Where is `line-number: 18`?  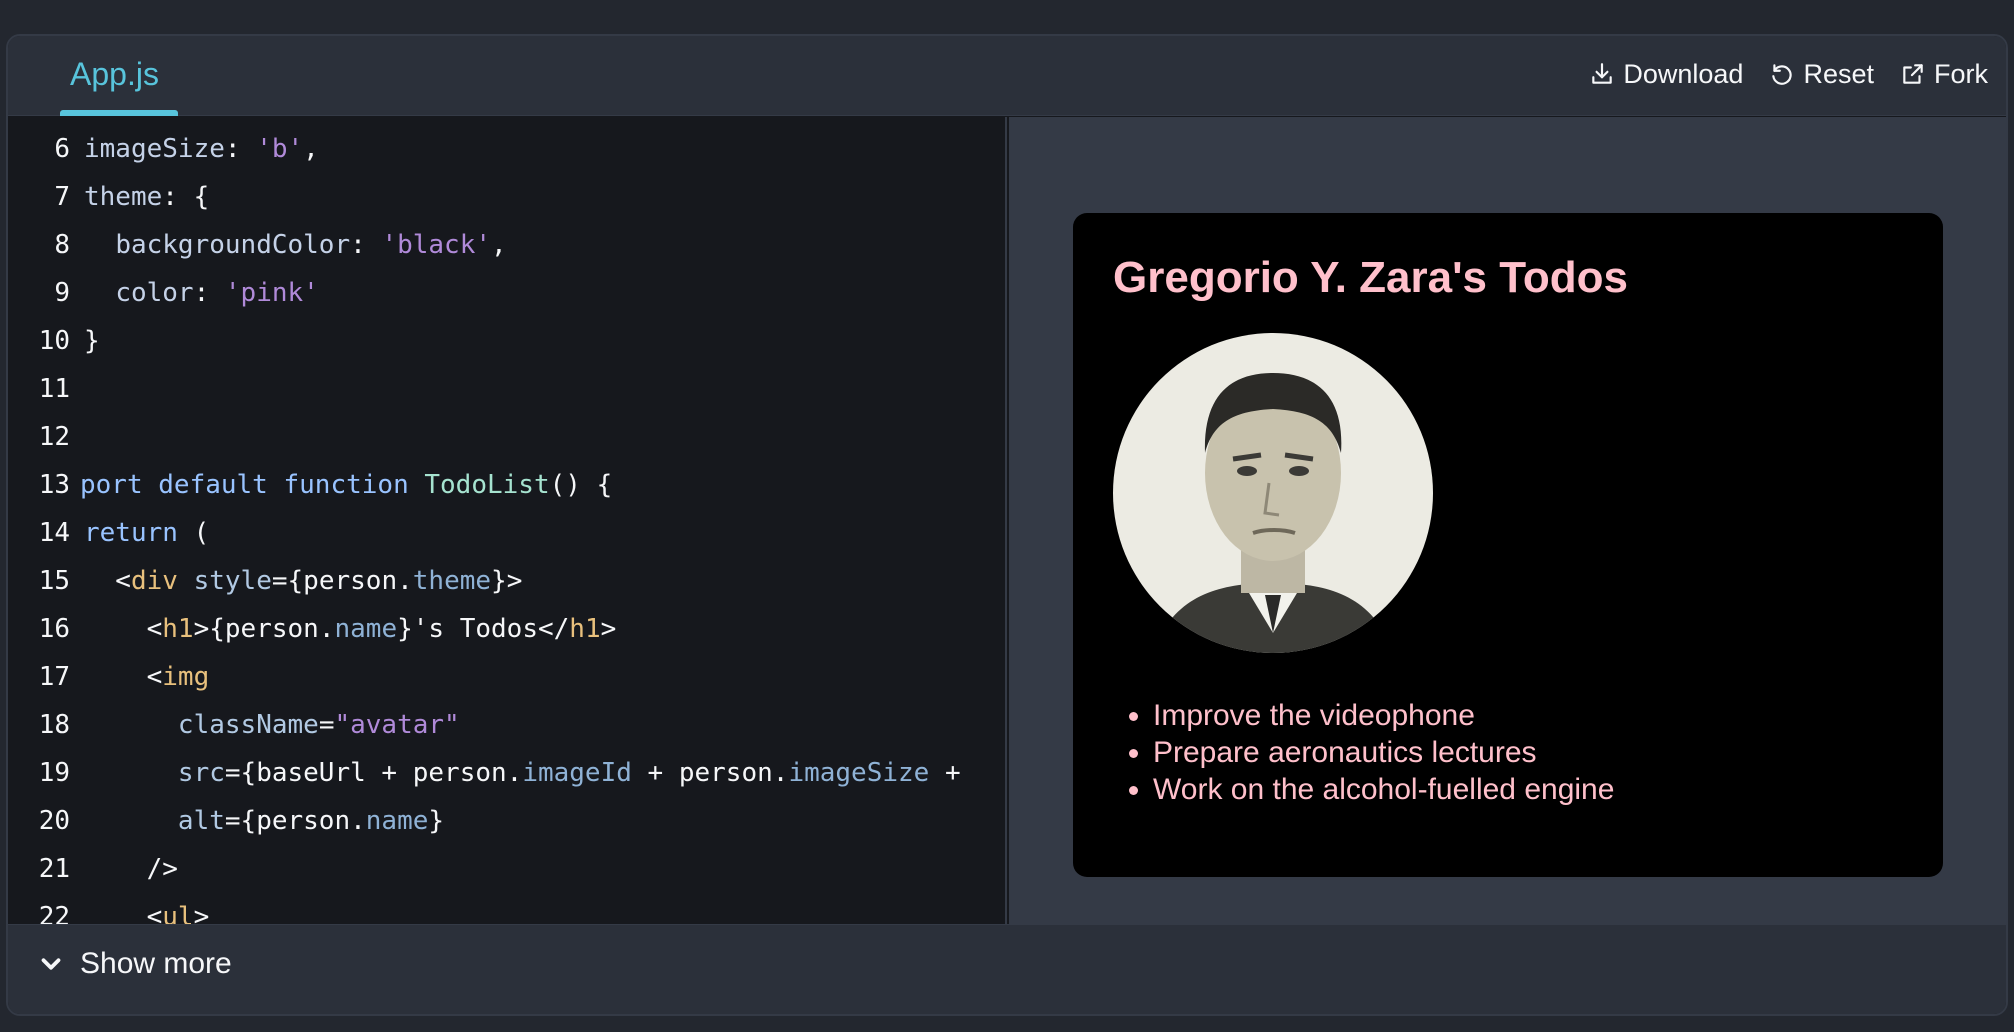 line-number: 18 is located at coordinates (54, 725).